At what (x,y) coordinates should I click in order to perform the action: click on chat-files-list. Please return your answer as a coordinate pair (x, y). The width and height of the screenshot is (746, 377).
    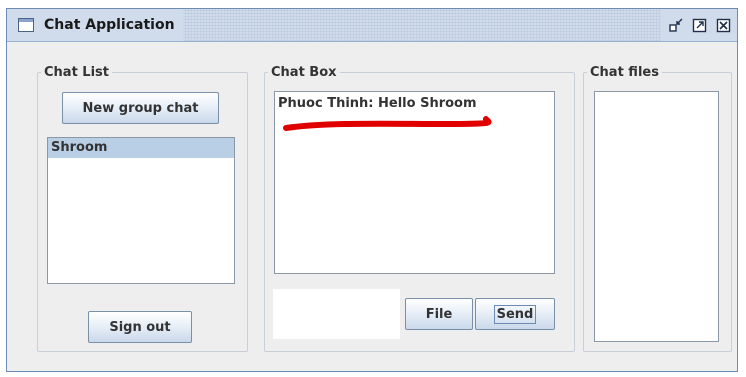
    Looking at the image, I should click on (656, 216).